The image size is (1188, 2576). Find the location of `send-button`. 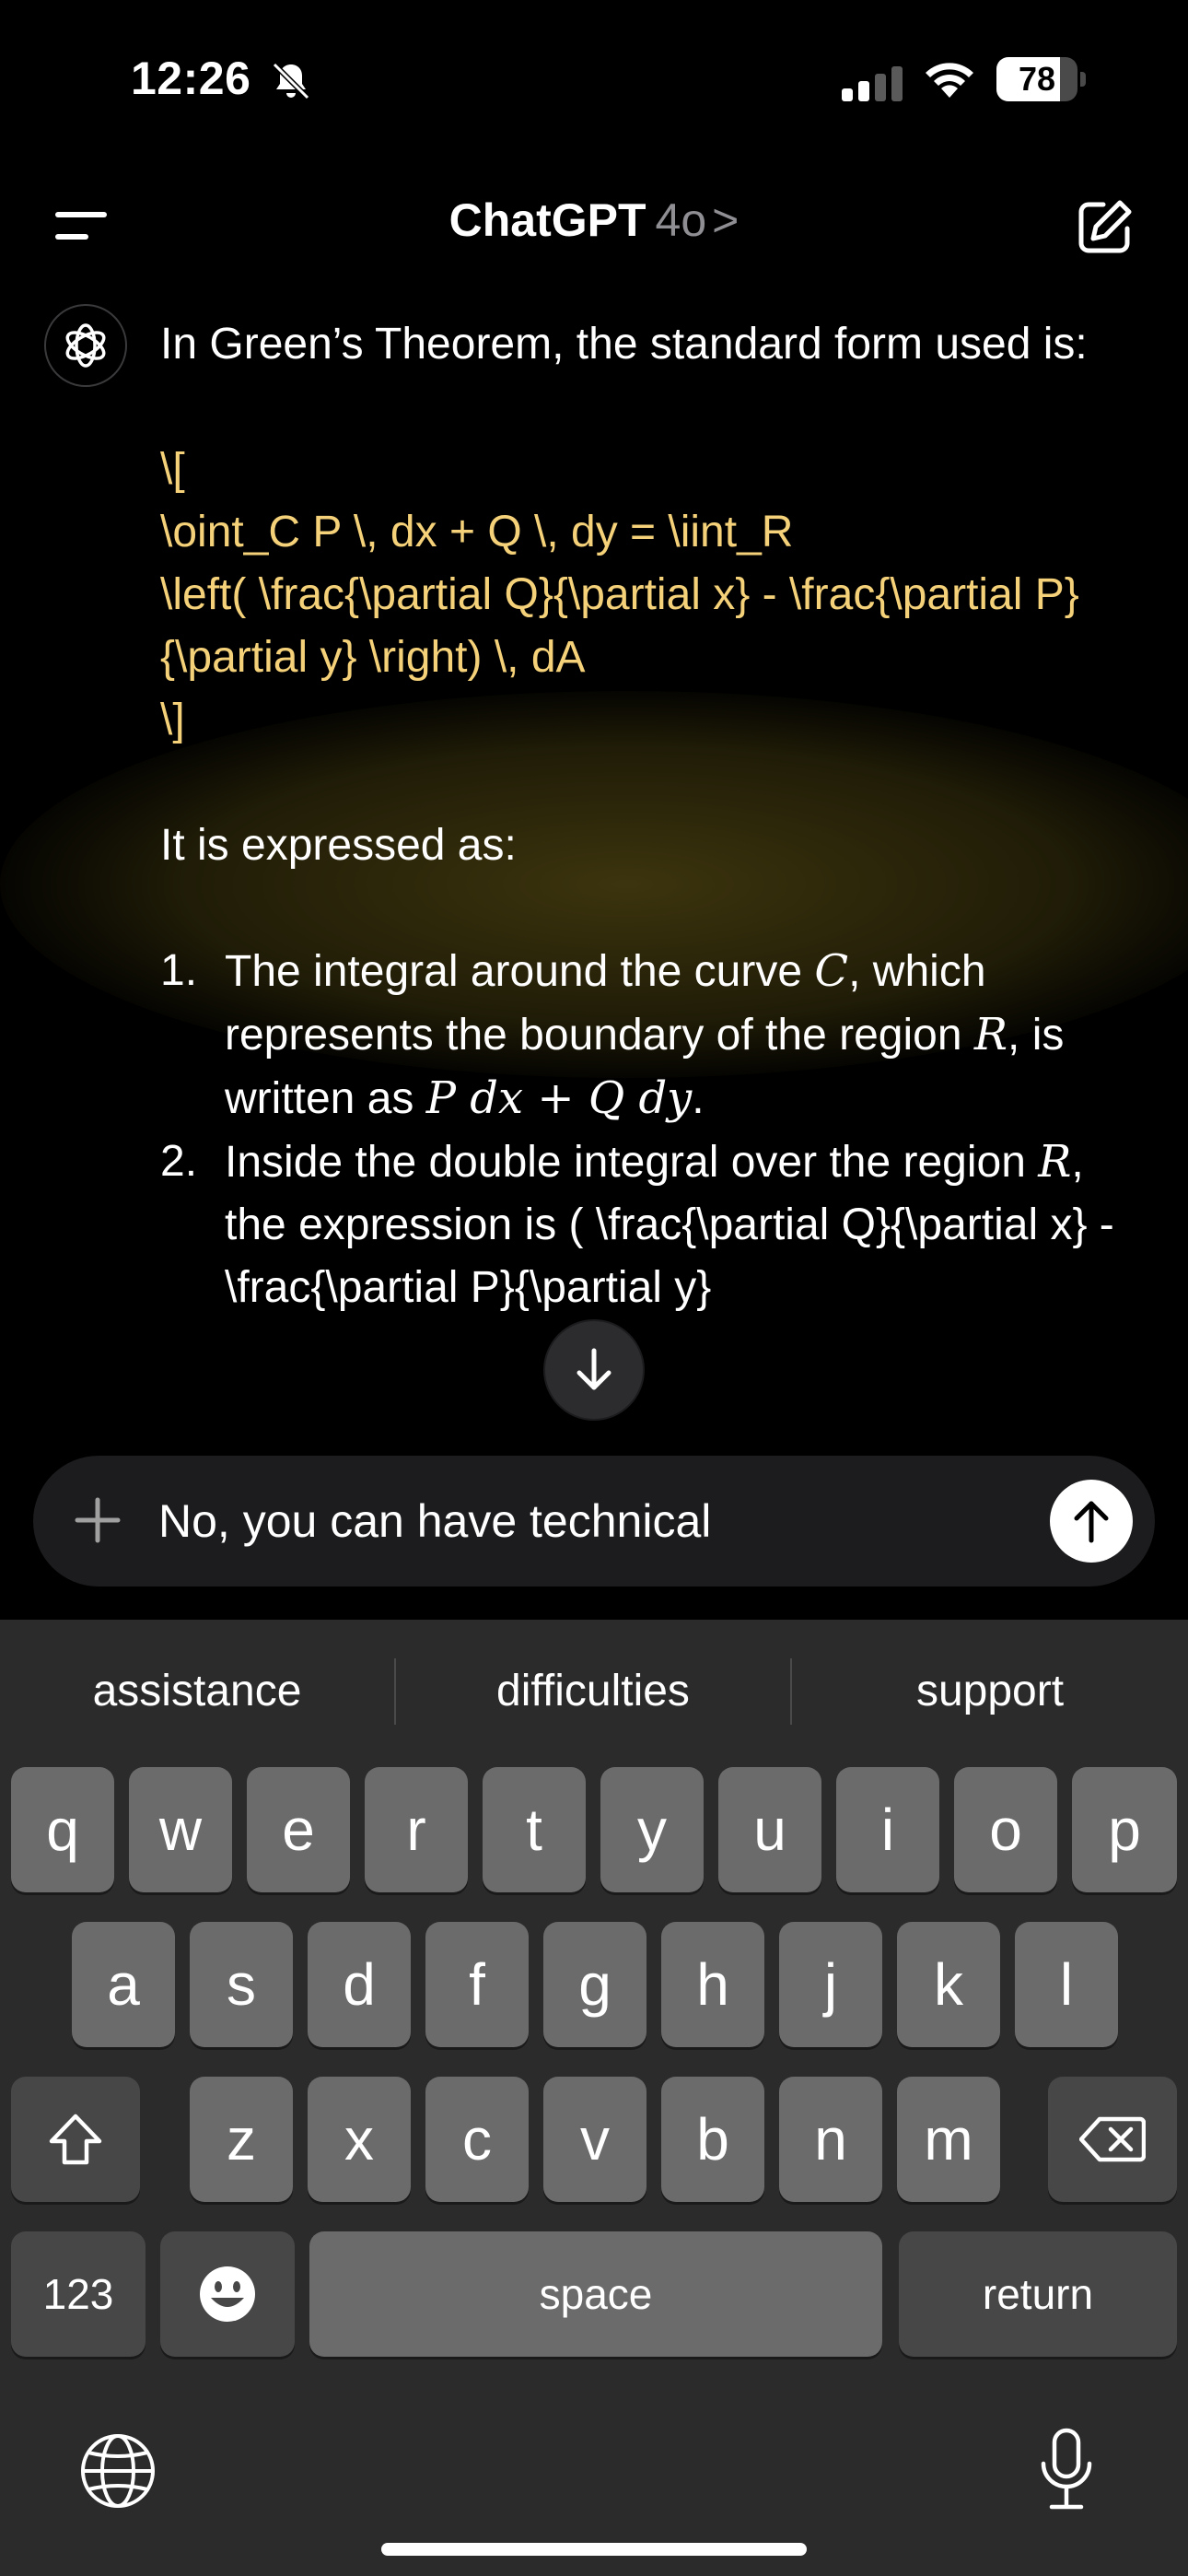

send-button is located at coordinates (1091, 1521).